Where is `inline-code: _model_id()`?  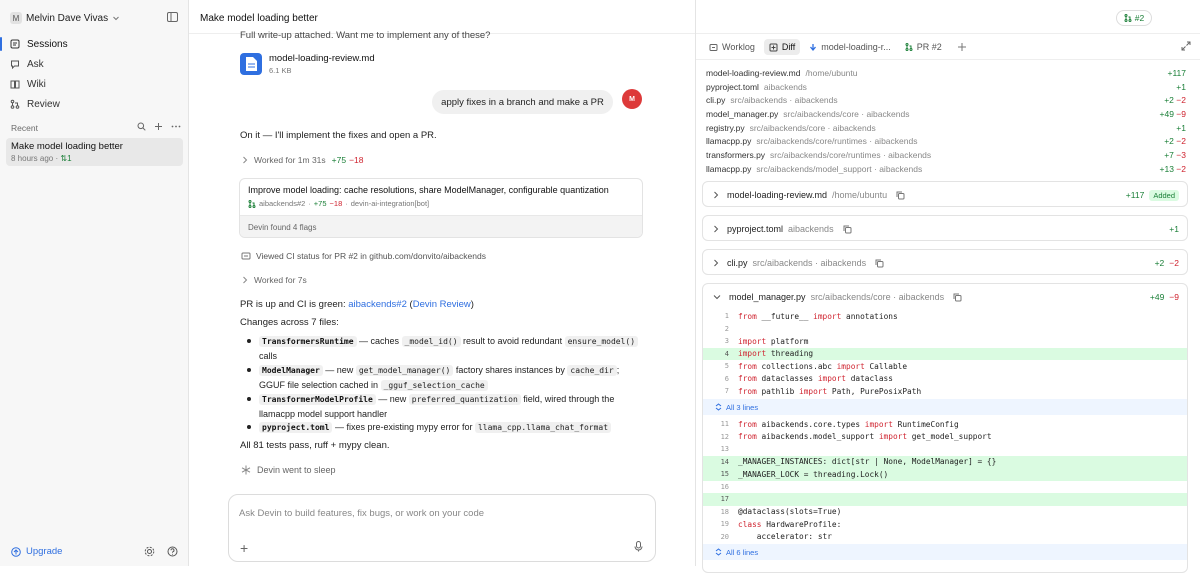
inline-code: _model_id() is located at coordinates (431, 341).